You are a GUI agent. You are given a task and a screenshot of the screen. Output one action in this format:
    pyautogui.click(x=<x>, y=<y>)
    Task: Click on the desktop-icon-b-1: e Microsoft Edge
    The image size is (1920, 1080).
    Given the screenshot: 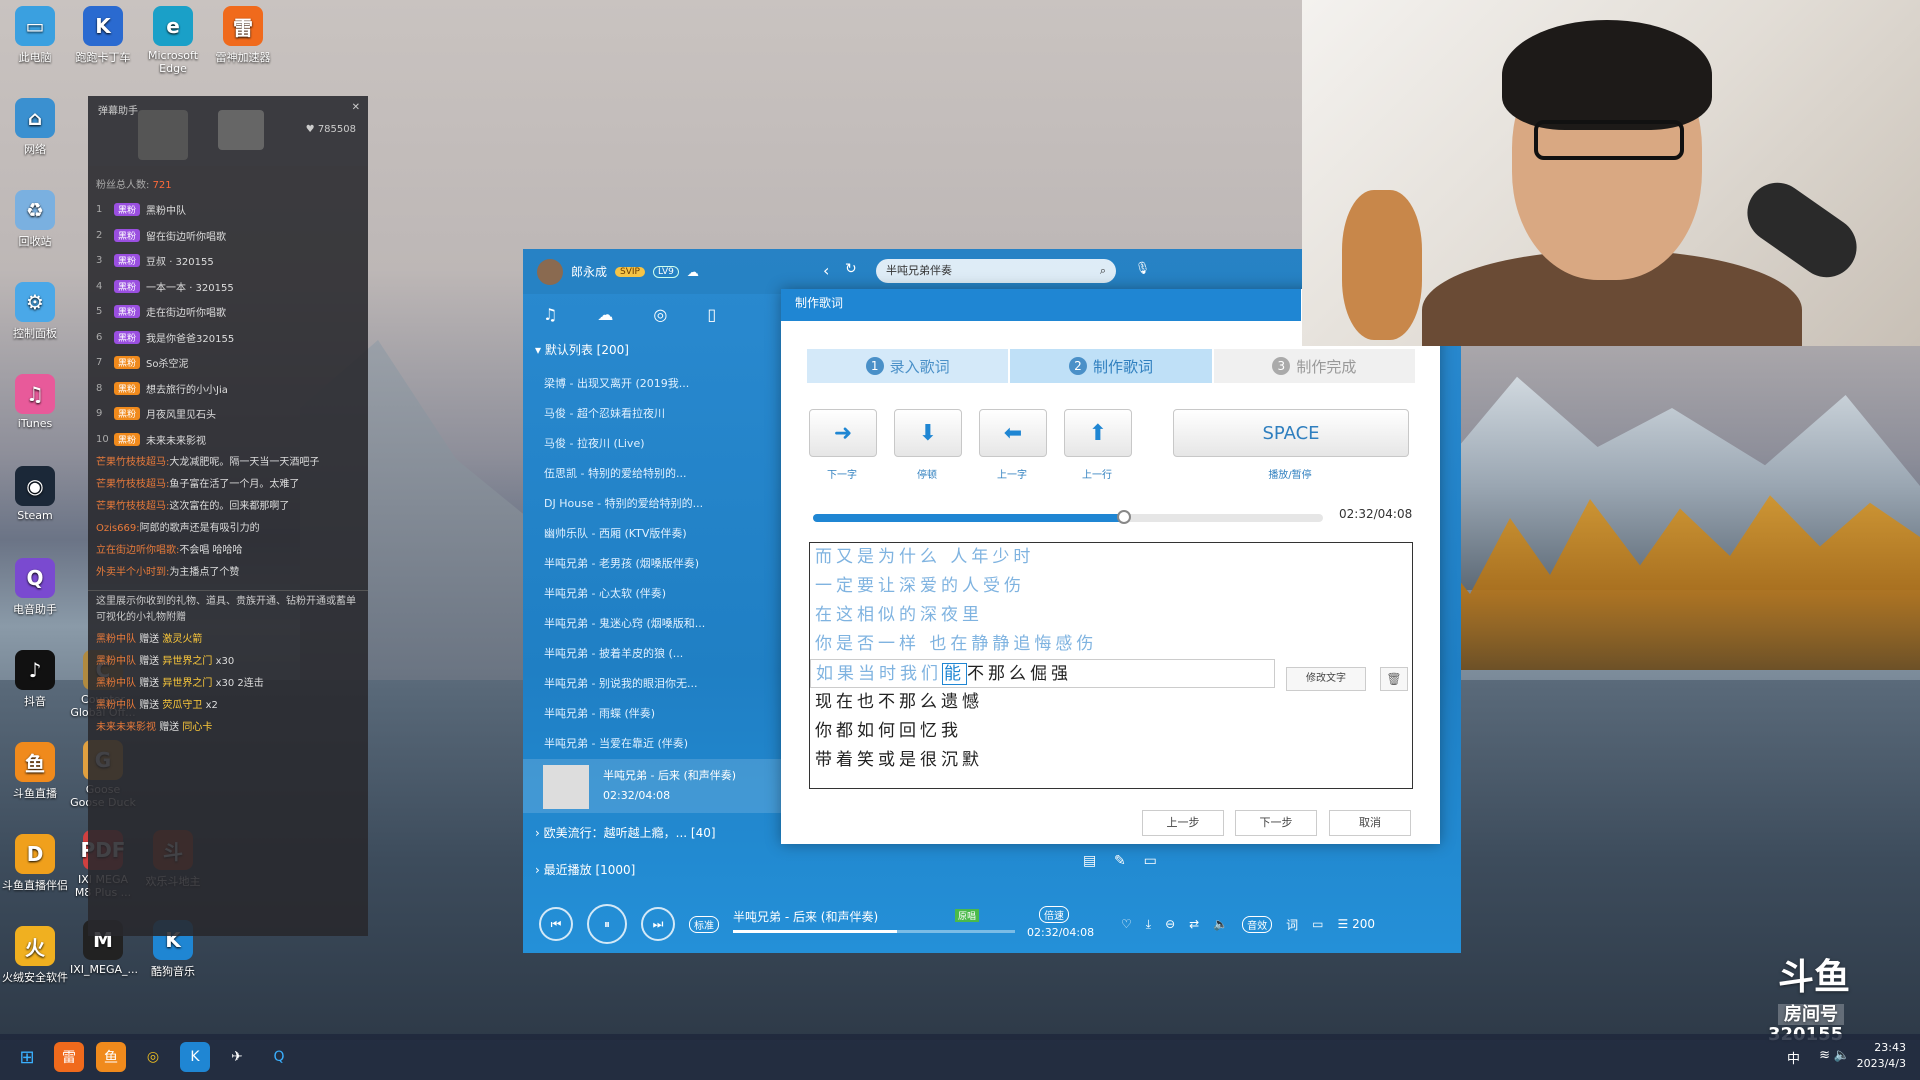 What is the action you would take?
    pyautogui.click(x=173, y=40)
    